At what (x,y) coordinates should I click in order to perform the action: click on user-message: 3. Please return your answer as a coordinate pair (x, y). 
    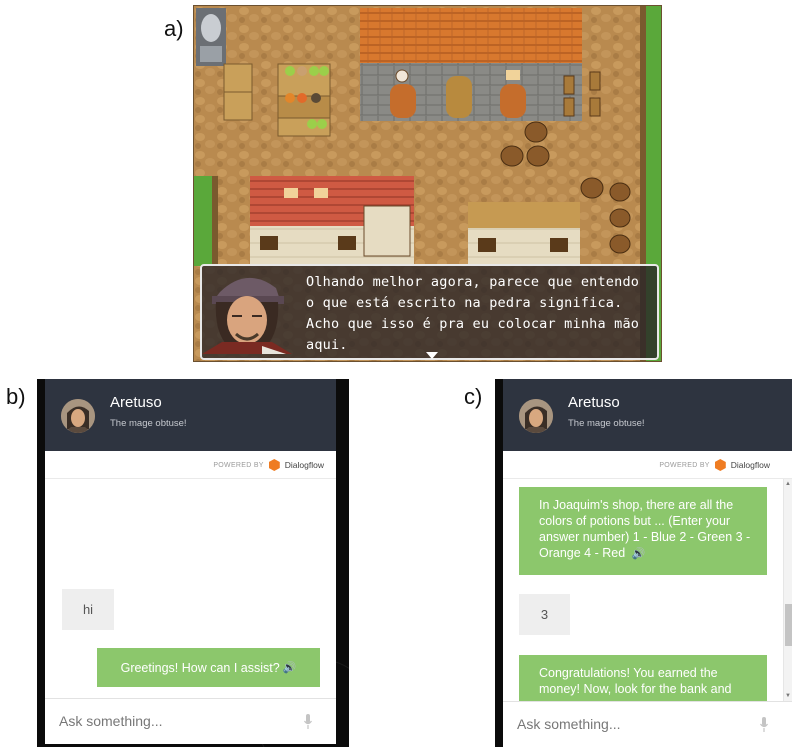
    Looking at the image, I should click on (544, 614).